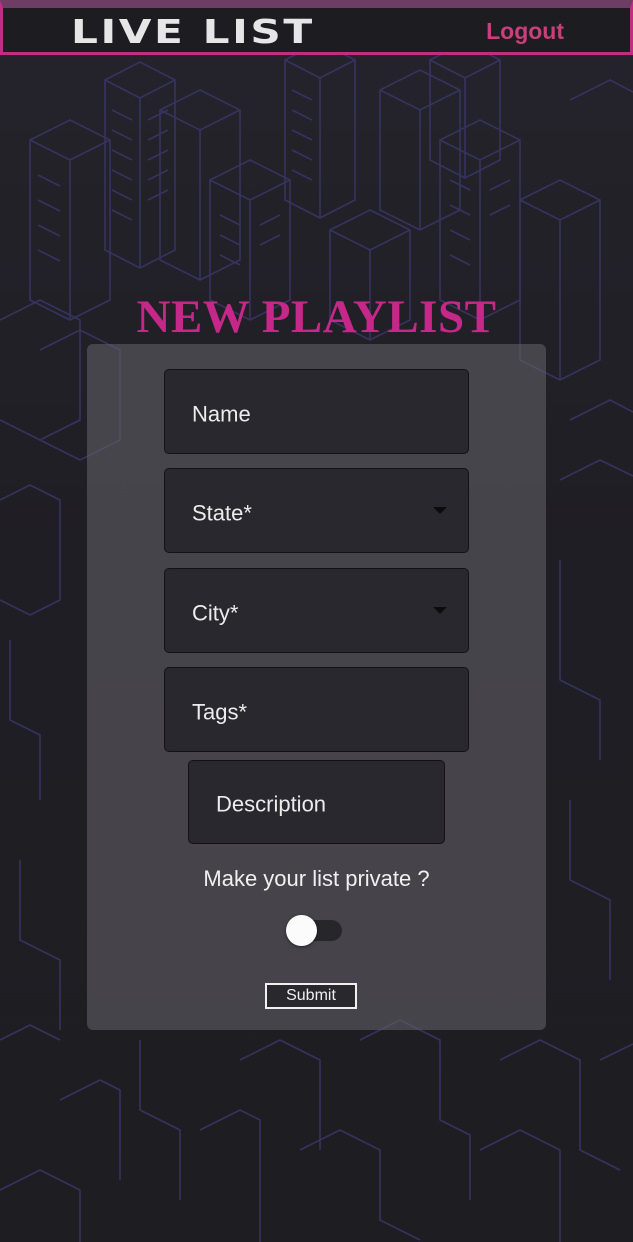 Image resolution: width=633 pixels, height=1242 pixels. I want to click on state-select: State*, so click(316, 510).